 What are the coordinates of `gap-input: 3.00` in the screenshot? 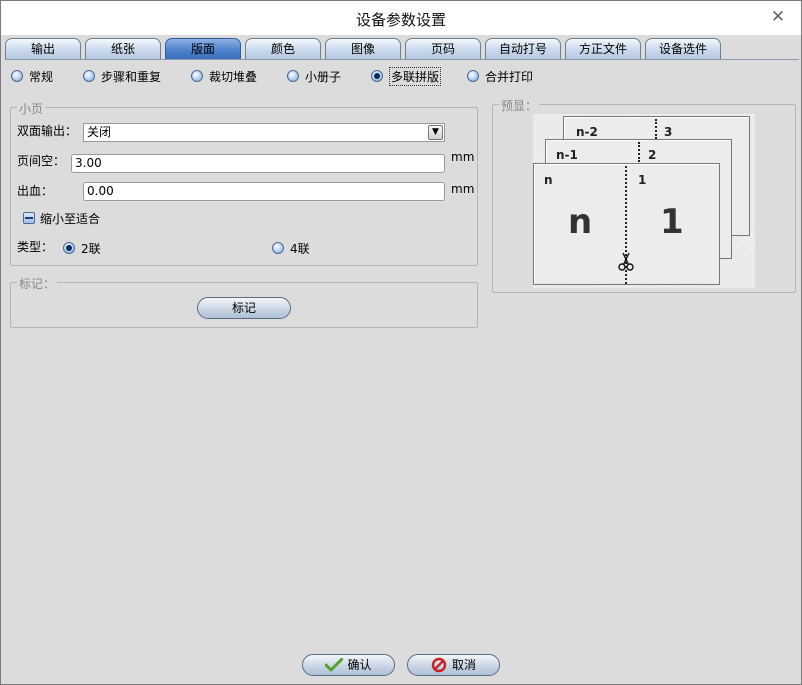 It's located at (258, 163).